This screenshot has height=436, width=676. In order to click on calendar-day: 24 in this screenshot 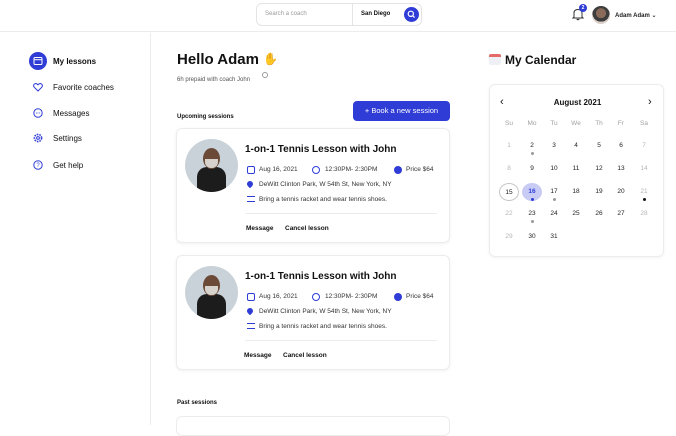, I will do `click(554, 214)`.